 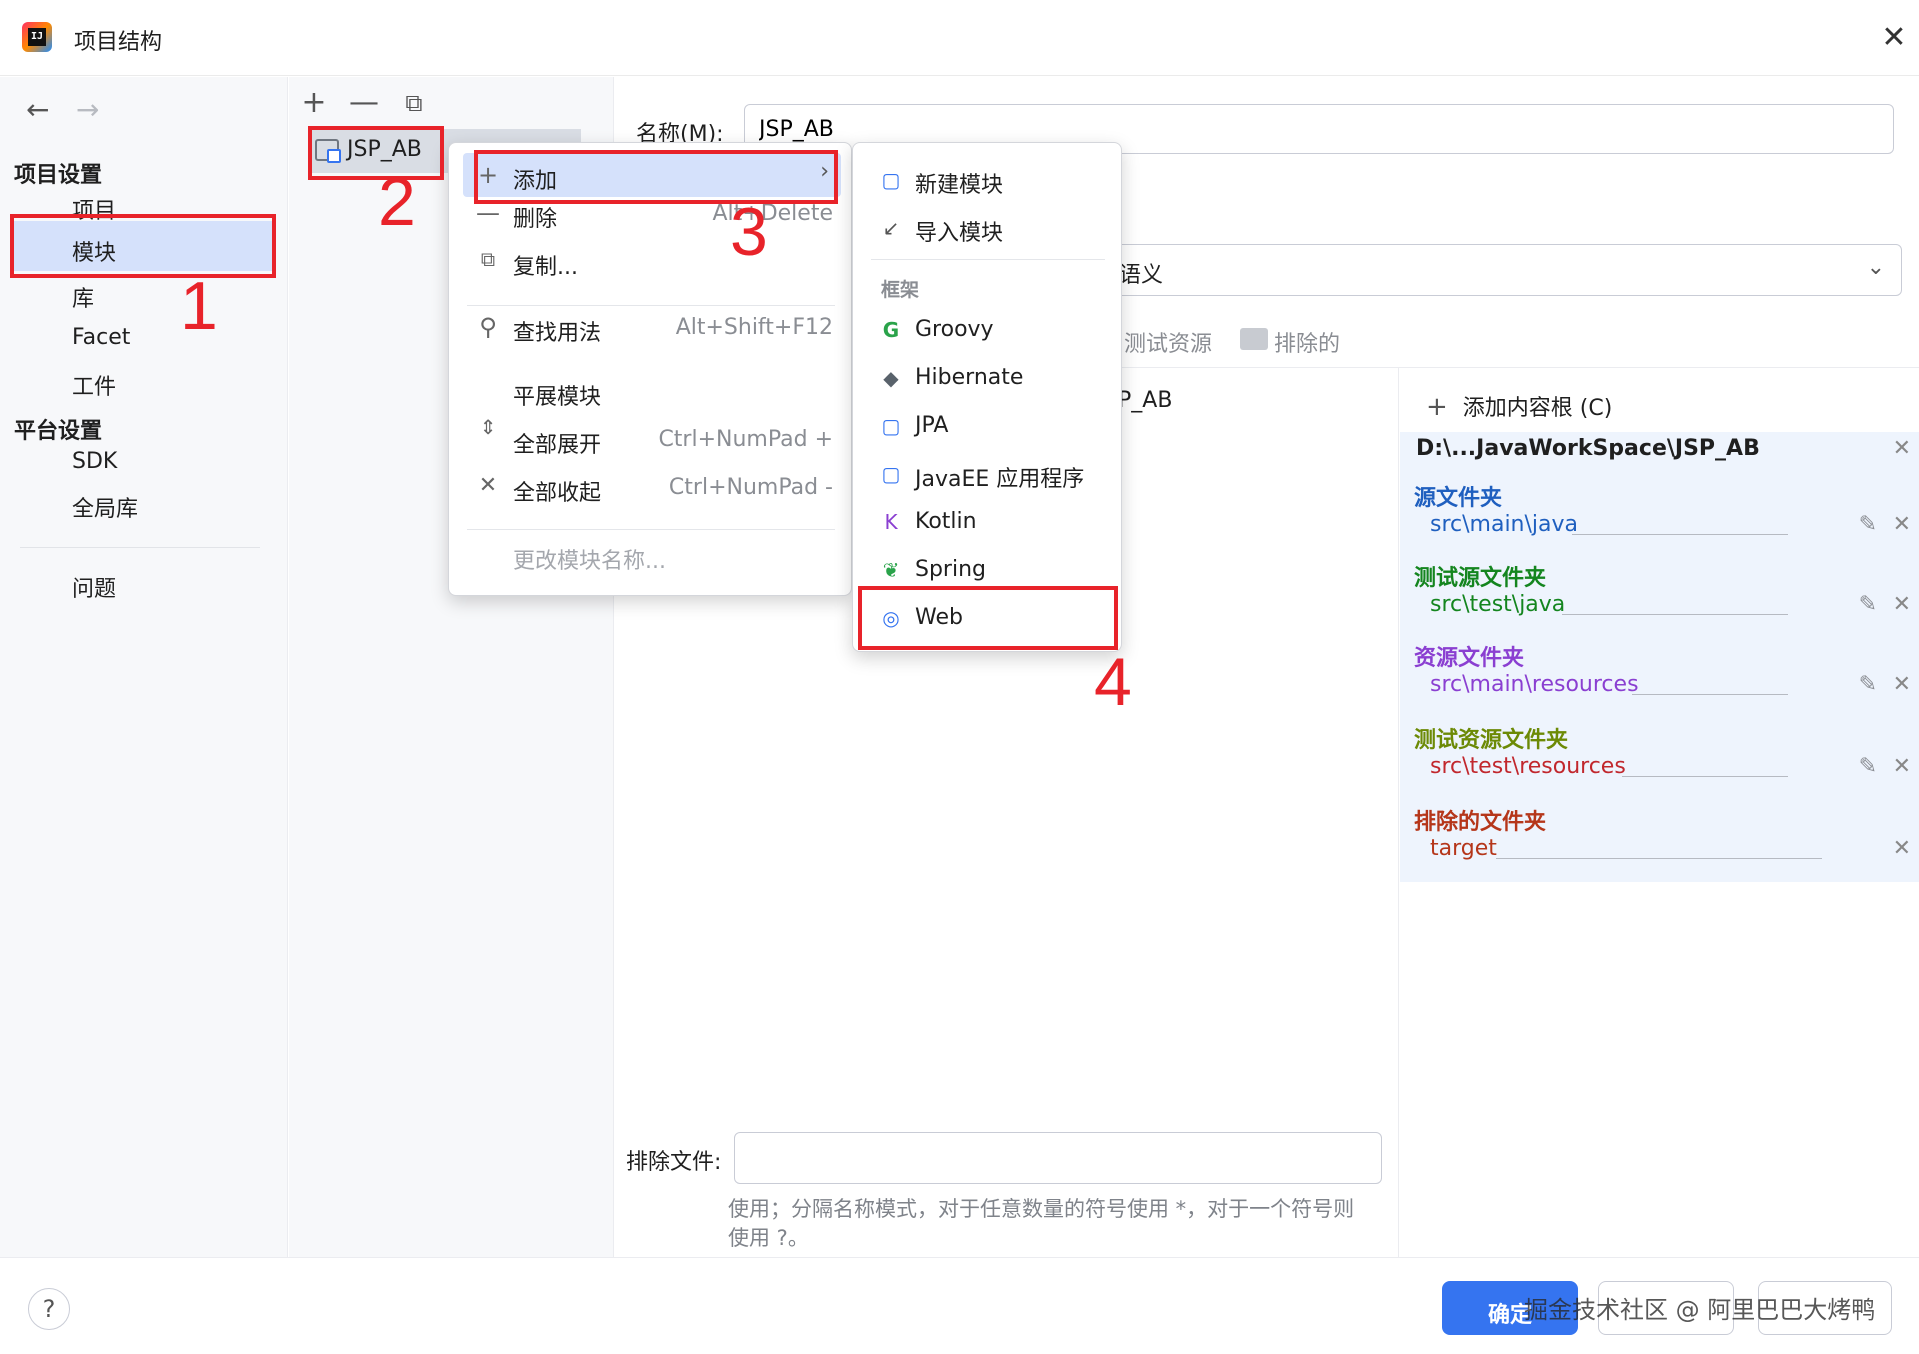 What do you see at coordinates (94, 461) in the screenshot?
I see `nav-item-sdk: SDK` at bounding box center [94, 461].